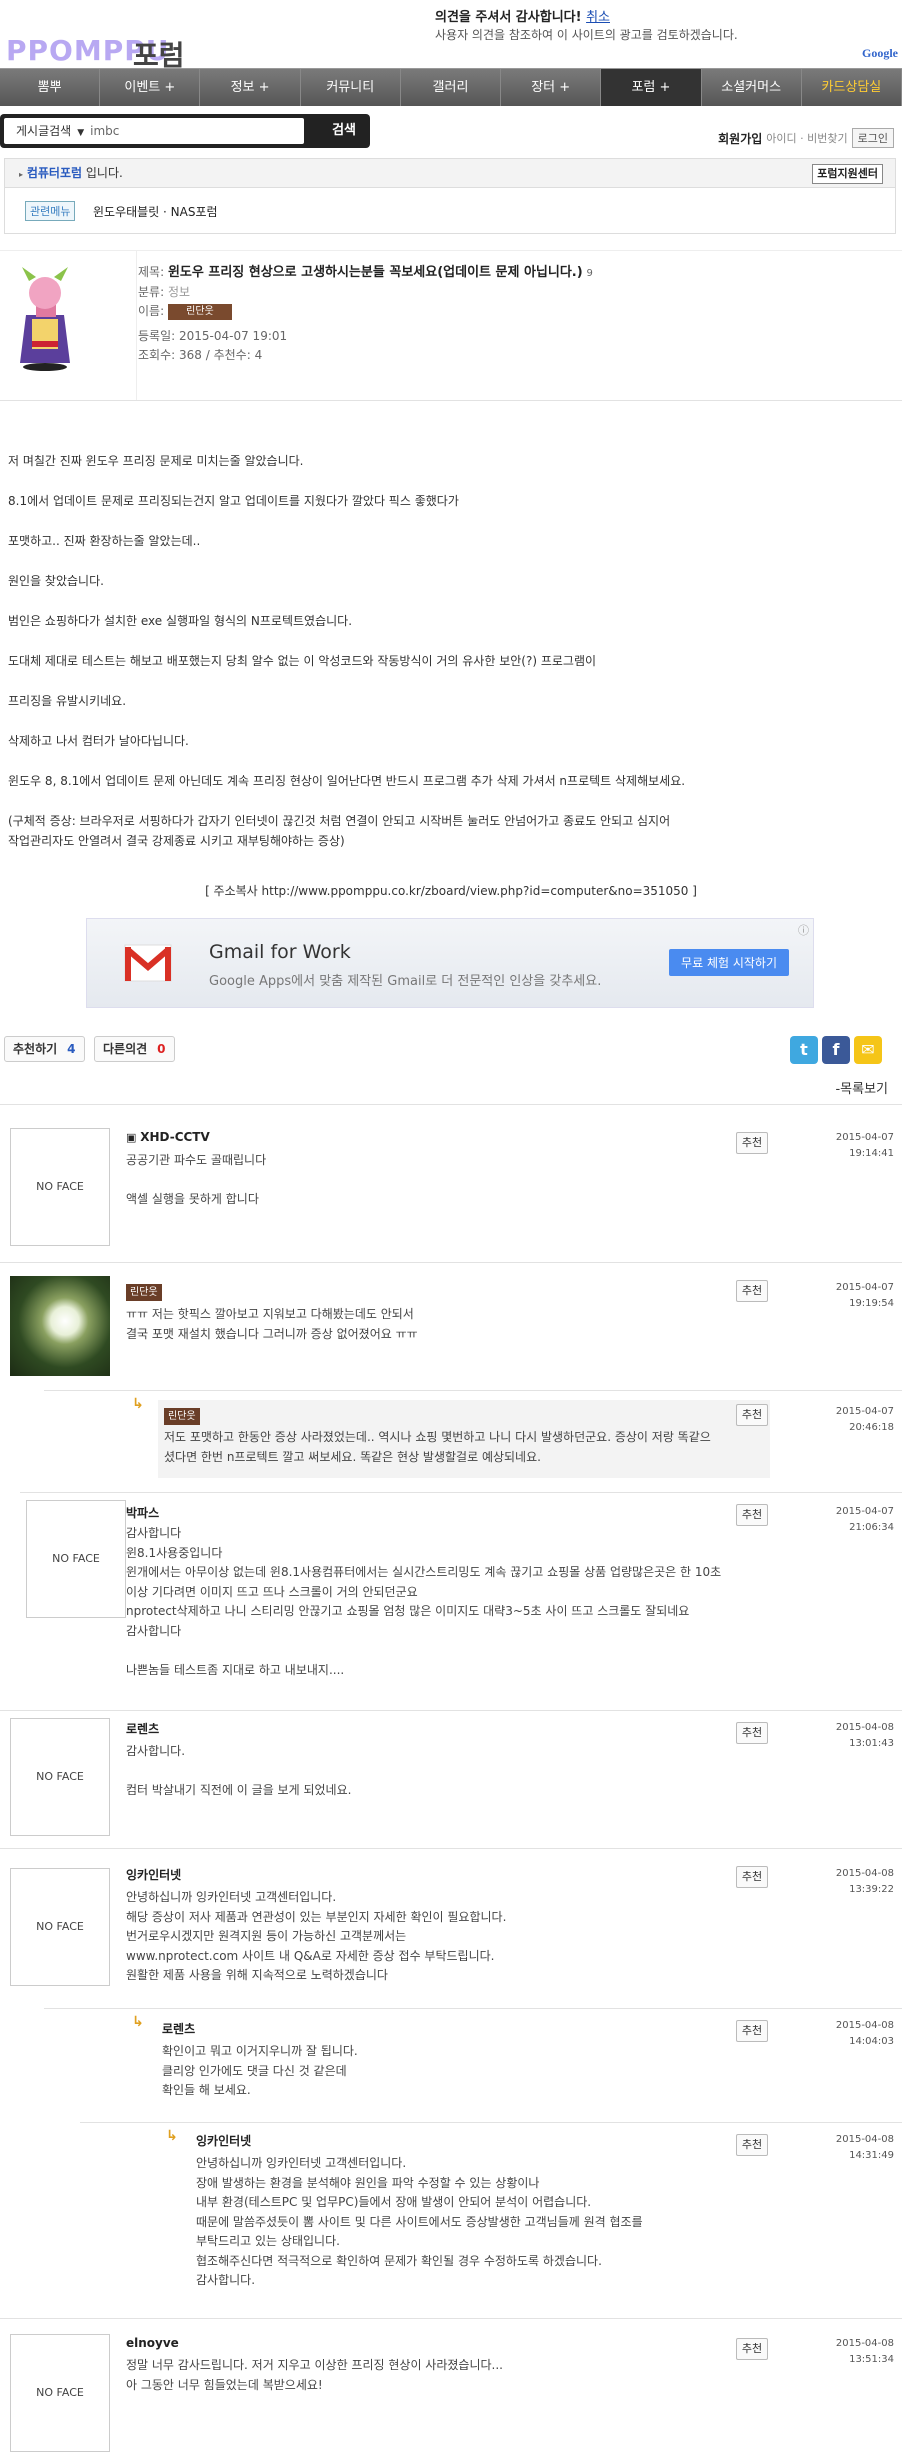 The height and width of the screenshot is (2459, 902). Describe the element at coordinates (836, 1050) in the screenshot. I see `facebook-icon: f` at that location.